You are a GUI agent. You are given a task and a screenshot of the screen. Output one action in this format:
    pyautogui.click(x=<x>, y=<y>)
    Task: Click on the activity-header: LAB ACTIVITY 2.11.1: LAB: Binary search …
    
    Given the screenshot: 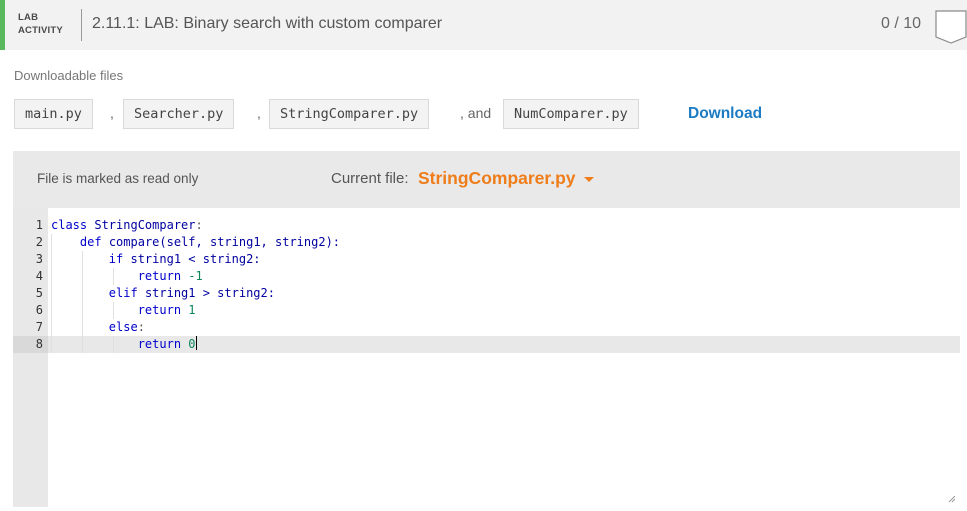 What is the action you would take?
    pyautogui.click(x=483, y=25)
    